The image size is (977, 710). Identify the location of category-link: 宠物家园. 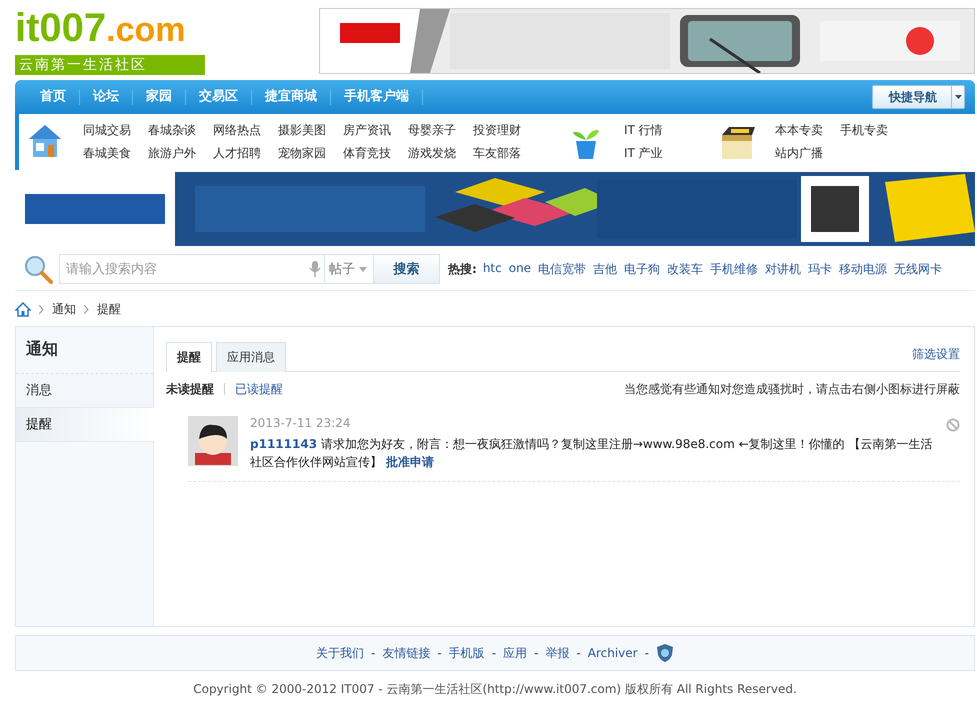
(310, 153).